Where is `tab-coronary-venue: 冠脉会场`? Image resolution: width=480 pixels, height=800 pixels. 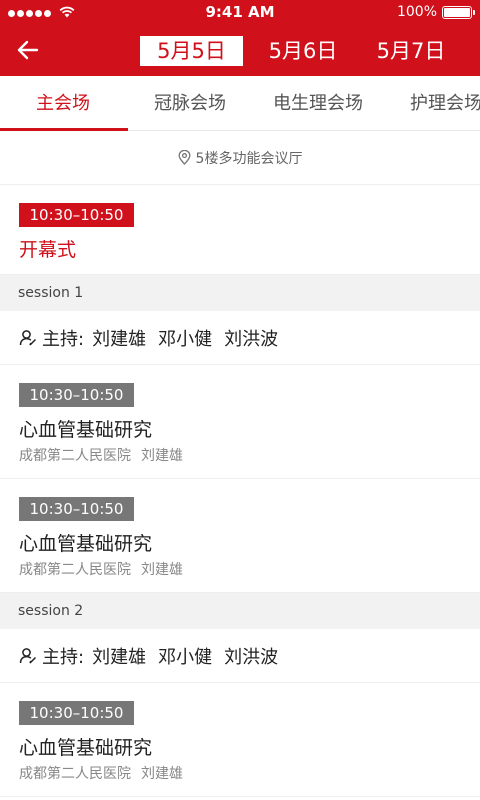 tab-coronary-venue: 冠脉会场 is located at coordinates (190, 103).